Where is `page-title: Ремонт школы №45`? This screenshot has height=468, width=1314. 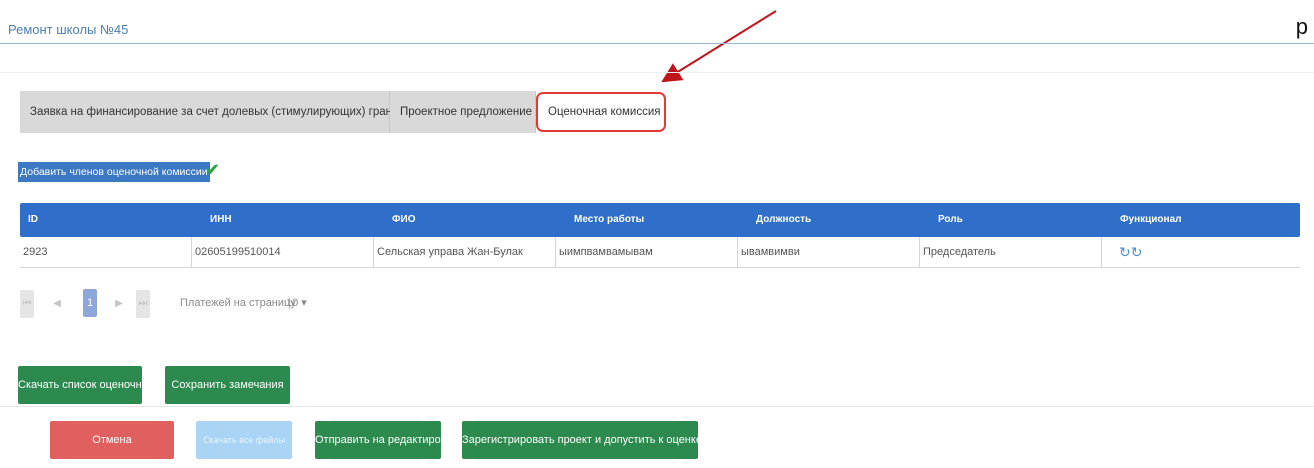
page-title: Ремонт школы №45 is located at coordinates (68, 29).